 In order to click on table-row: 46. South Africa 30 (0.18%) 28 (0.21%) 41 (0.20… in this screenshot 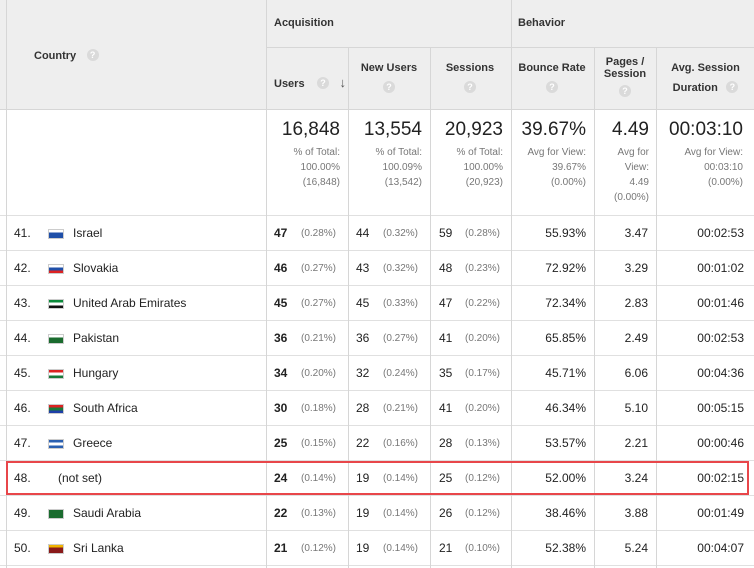, I will do `click(377, 408)`.